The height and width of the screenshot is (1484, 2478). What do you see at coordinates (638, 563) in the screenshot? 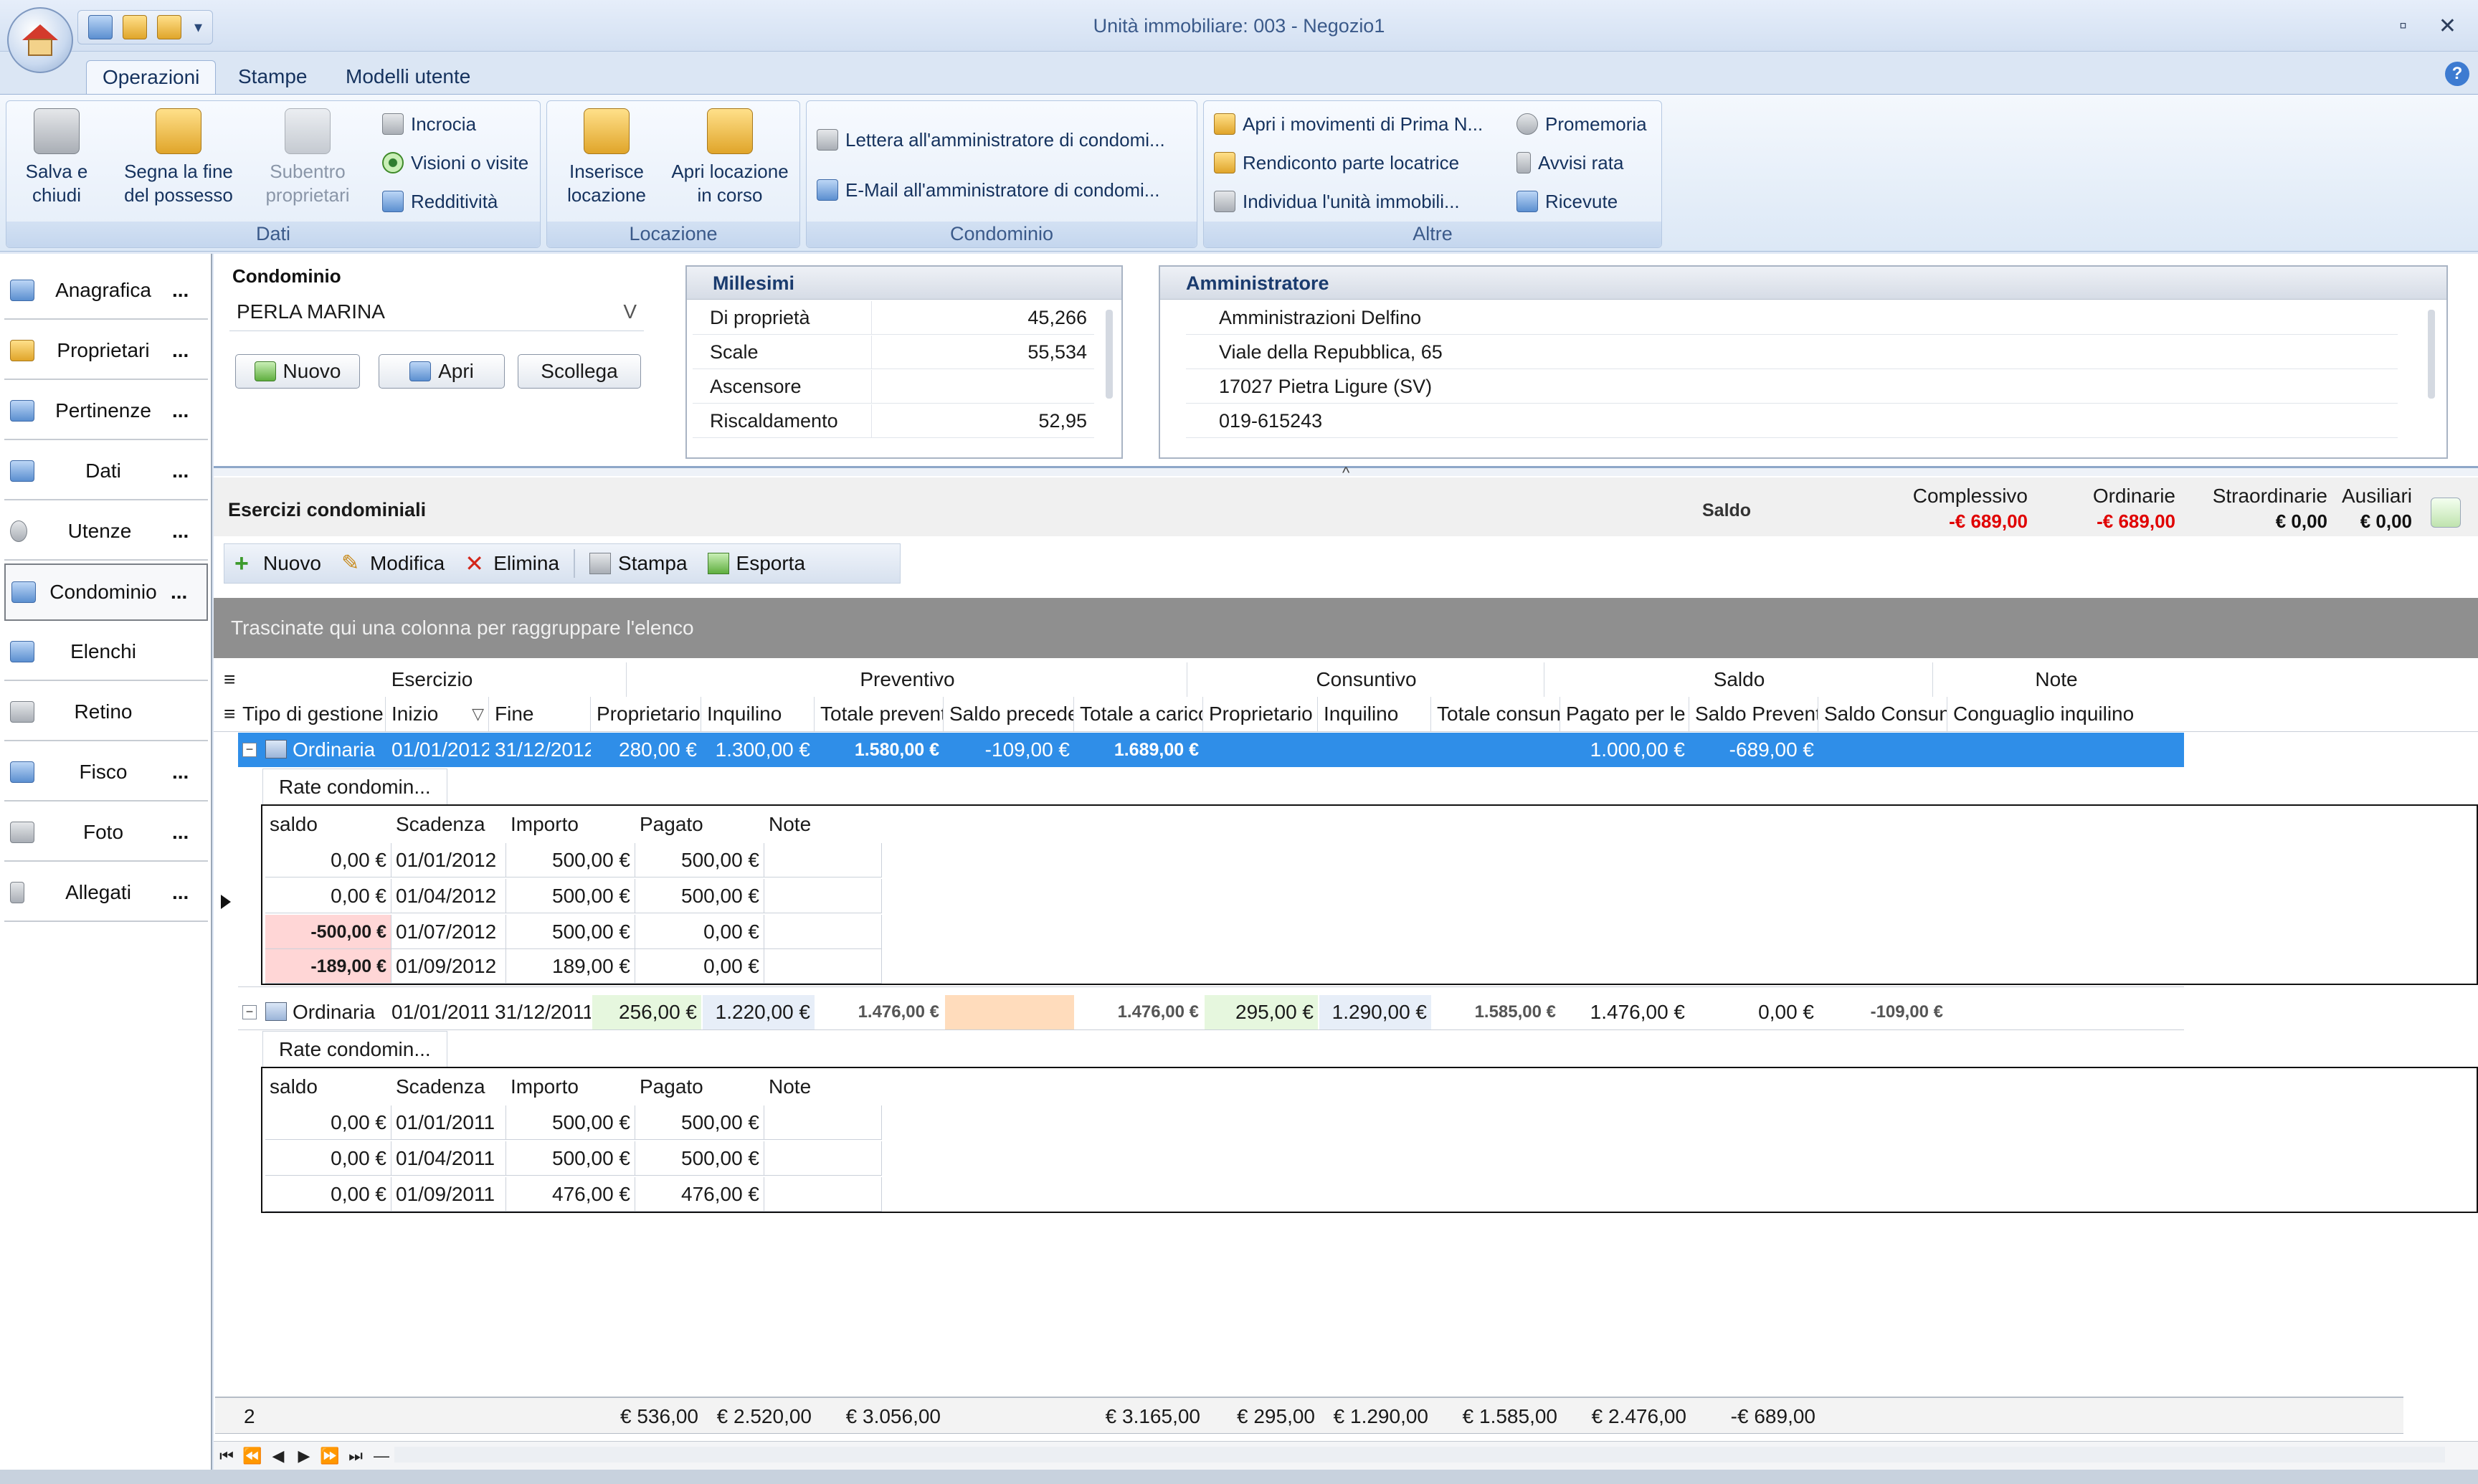
I see `esercizi-stampa-button: Stampa` at bounding box center [638, 563].